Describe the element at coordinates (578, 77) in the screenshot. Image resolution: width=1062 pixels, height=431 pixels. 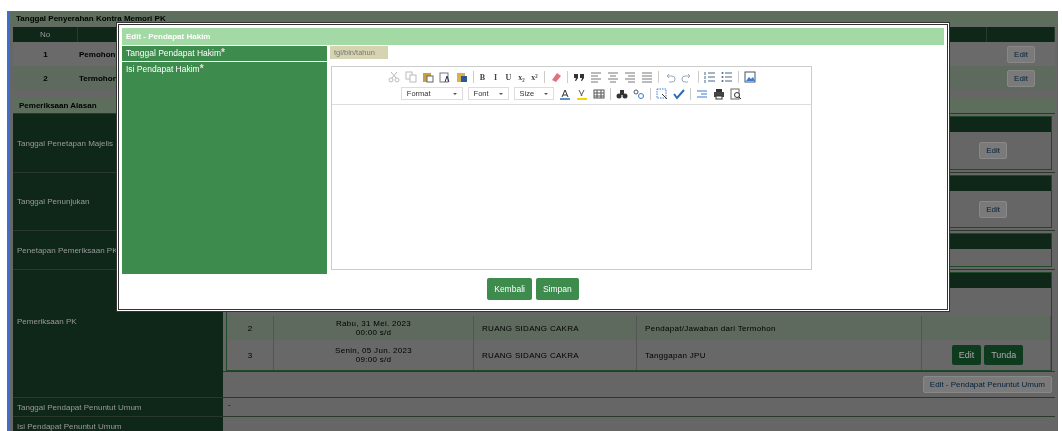
I see `quote-icon` at that location.